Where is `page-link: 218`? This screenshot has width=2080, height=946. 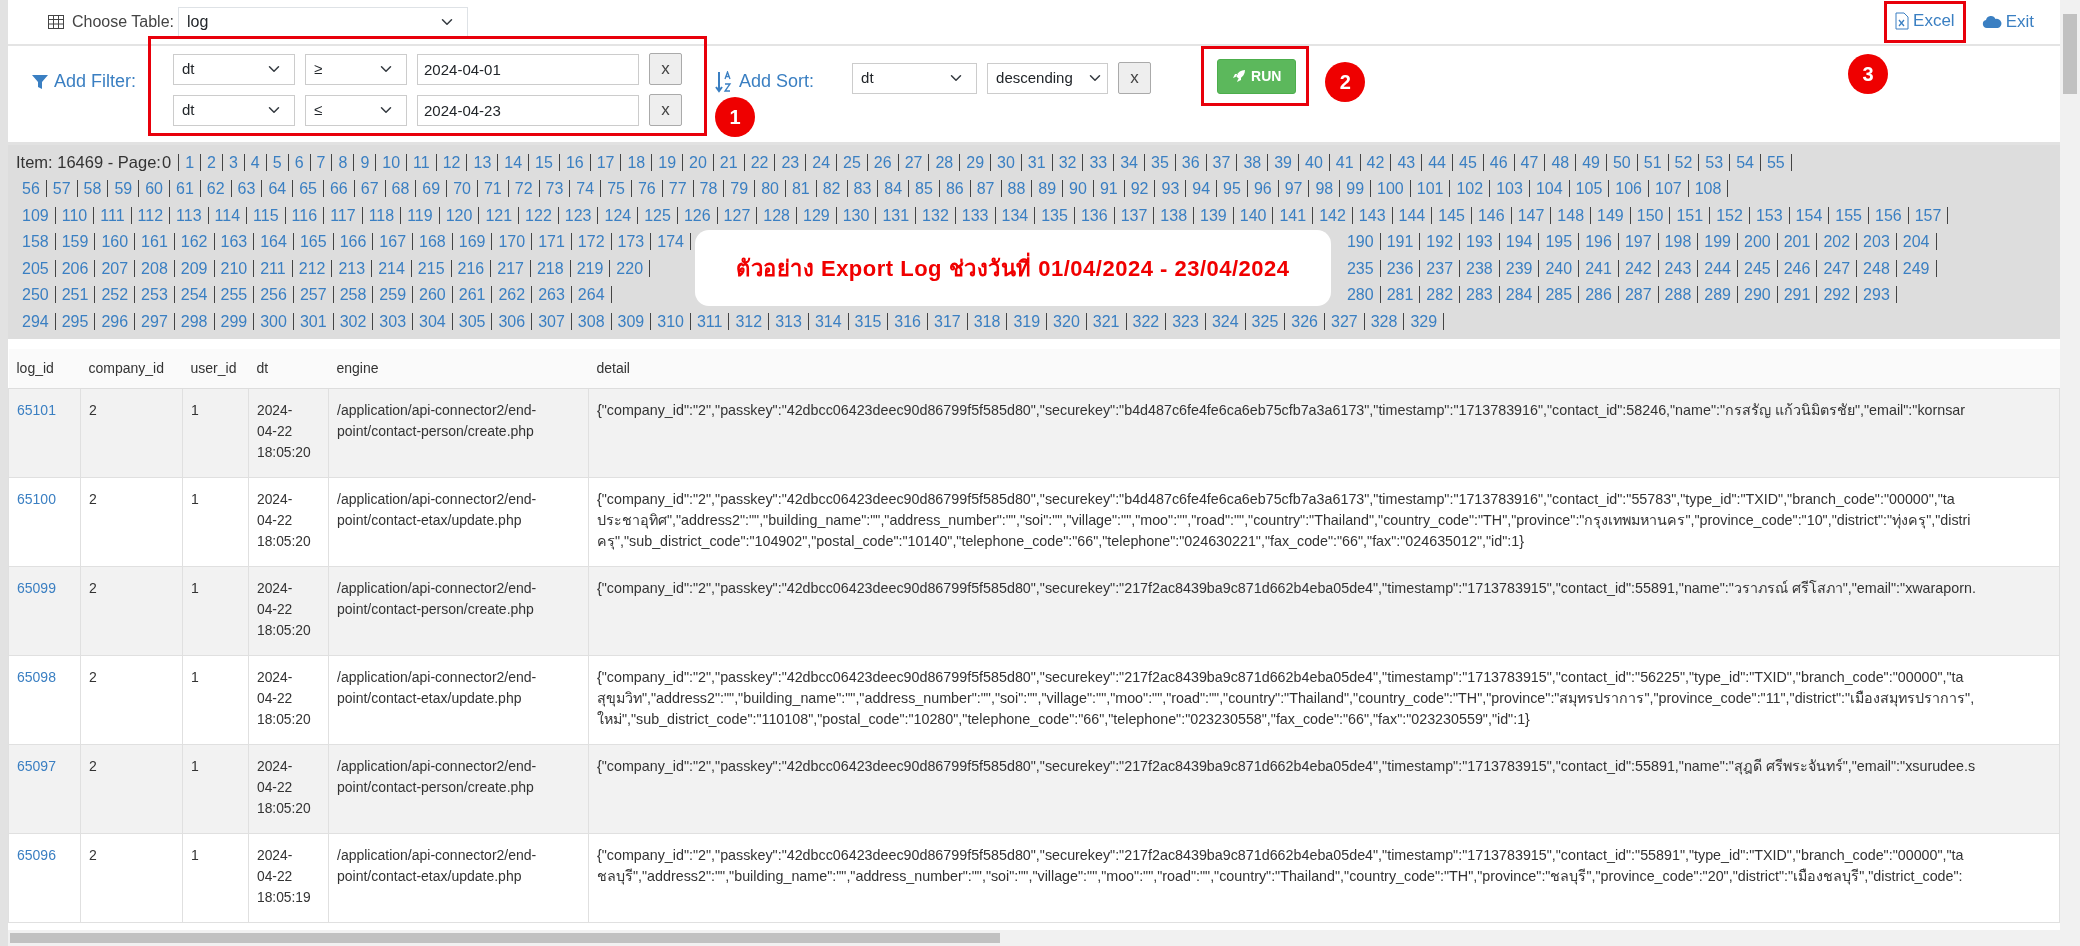 page-link: 218 is located at coordinates (550, 268).